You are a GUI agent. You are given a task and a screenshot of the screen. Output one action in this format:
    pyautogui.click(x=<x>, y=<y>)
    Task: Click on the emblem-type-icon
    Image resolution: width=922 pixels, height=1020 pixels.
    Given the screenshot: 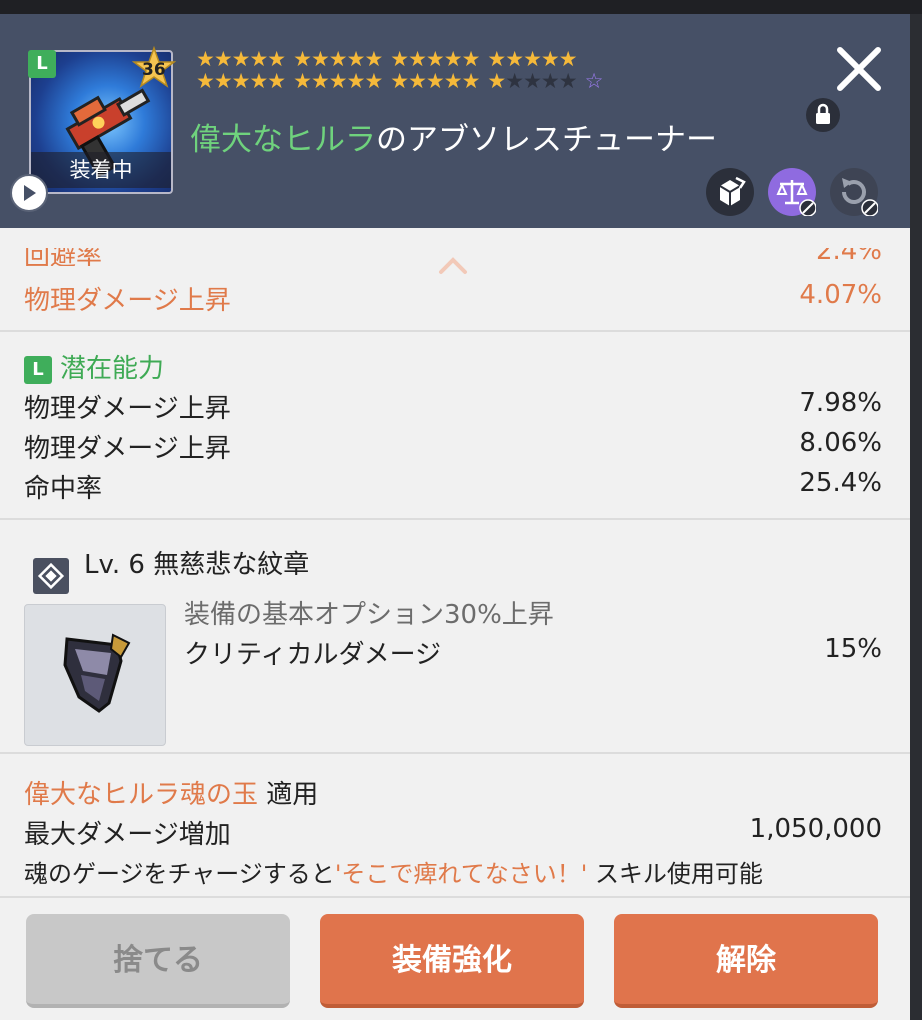 What is the action you would take?
    pyautogui.click(x=51, y=576)
    